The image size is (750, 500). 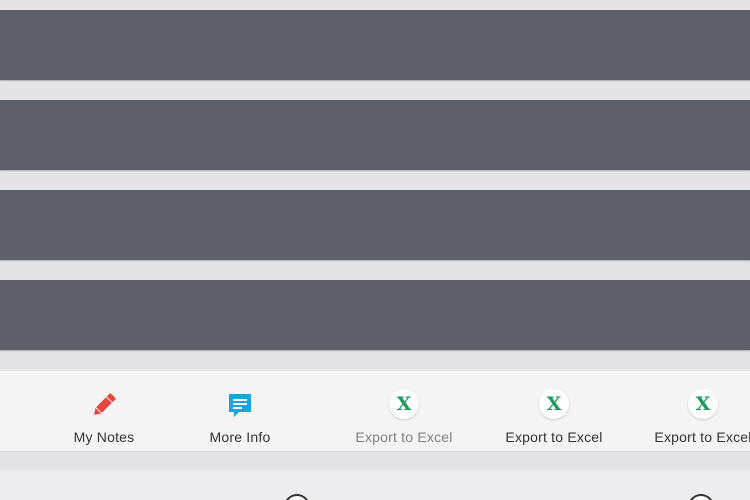 What do you see at coordinates (104, 405) in the screenshot?
I see `pencil-icon` at bounding box center [104, 405].